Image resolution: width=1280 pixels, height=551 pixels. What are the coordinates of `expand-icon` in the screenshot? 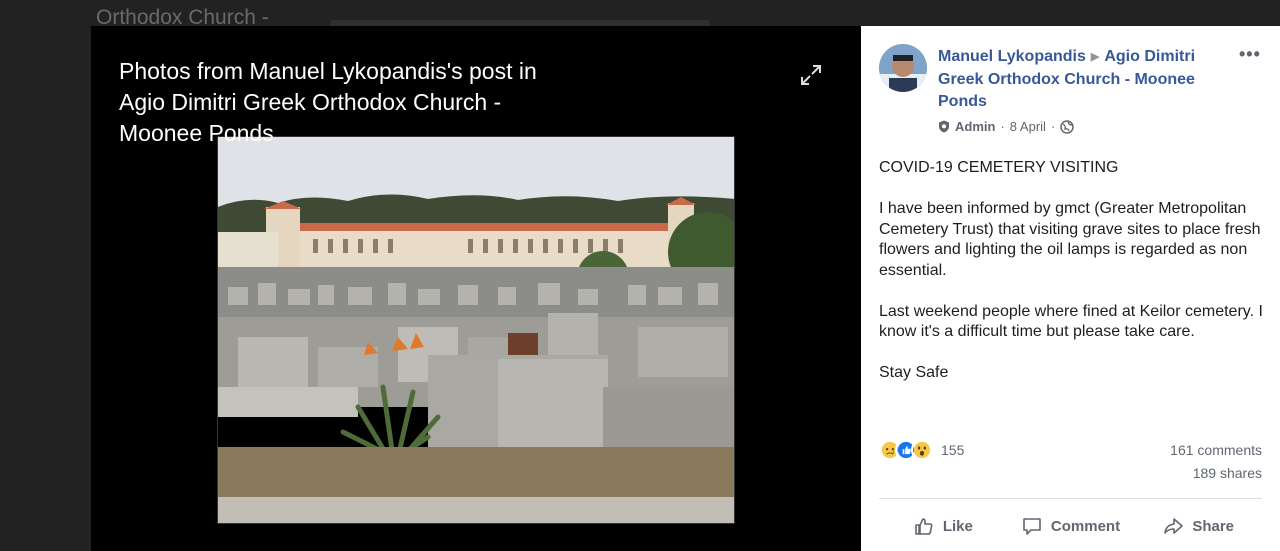 It's located at (811, 75).